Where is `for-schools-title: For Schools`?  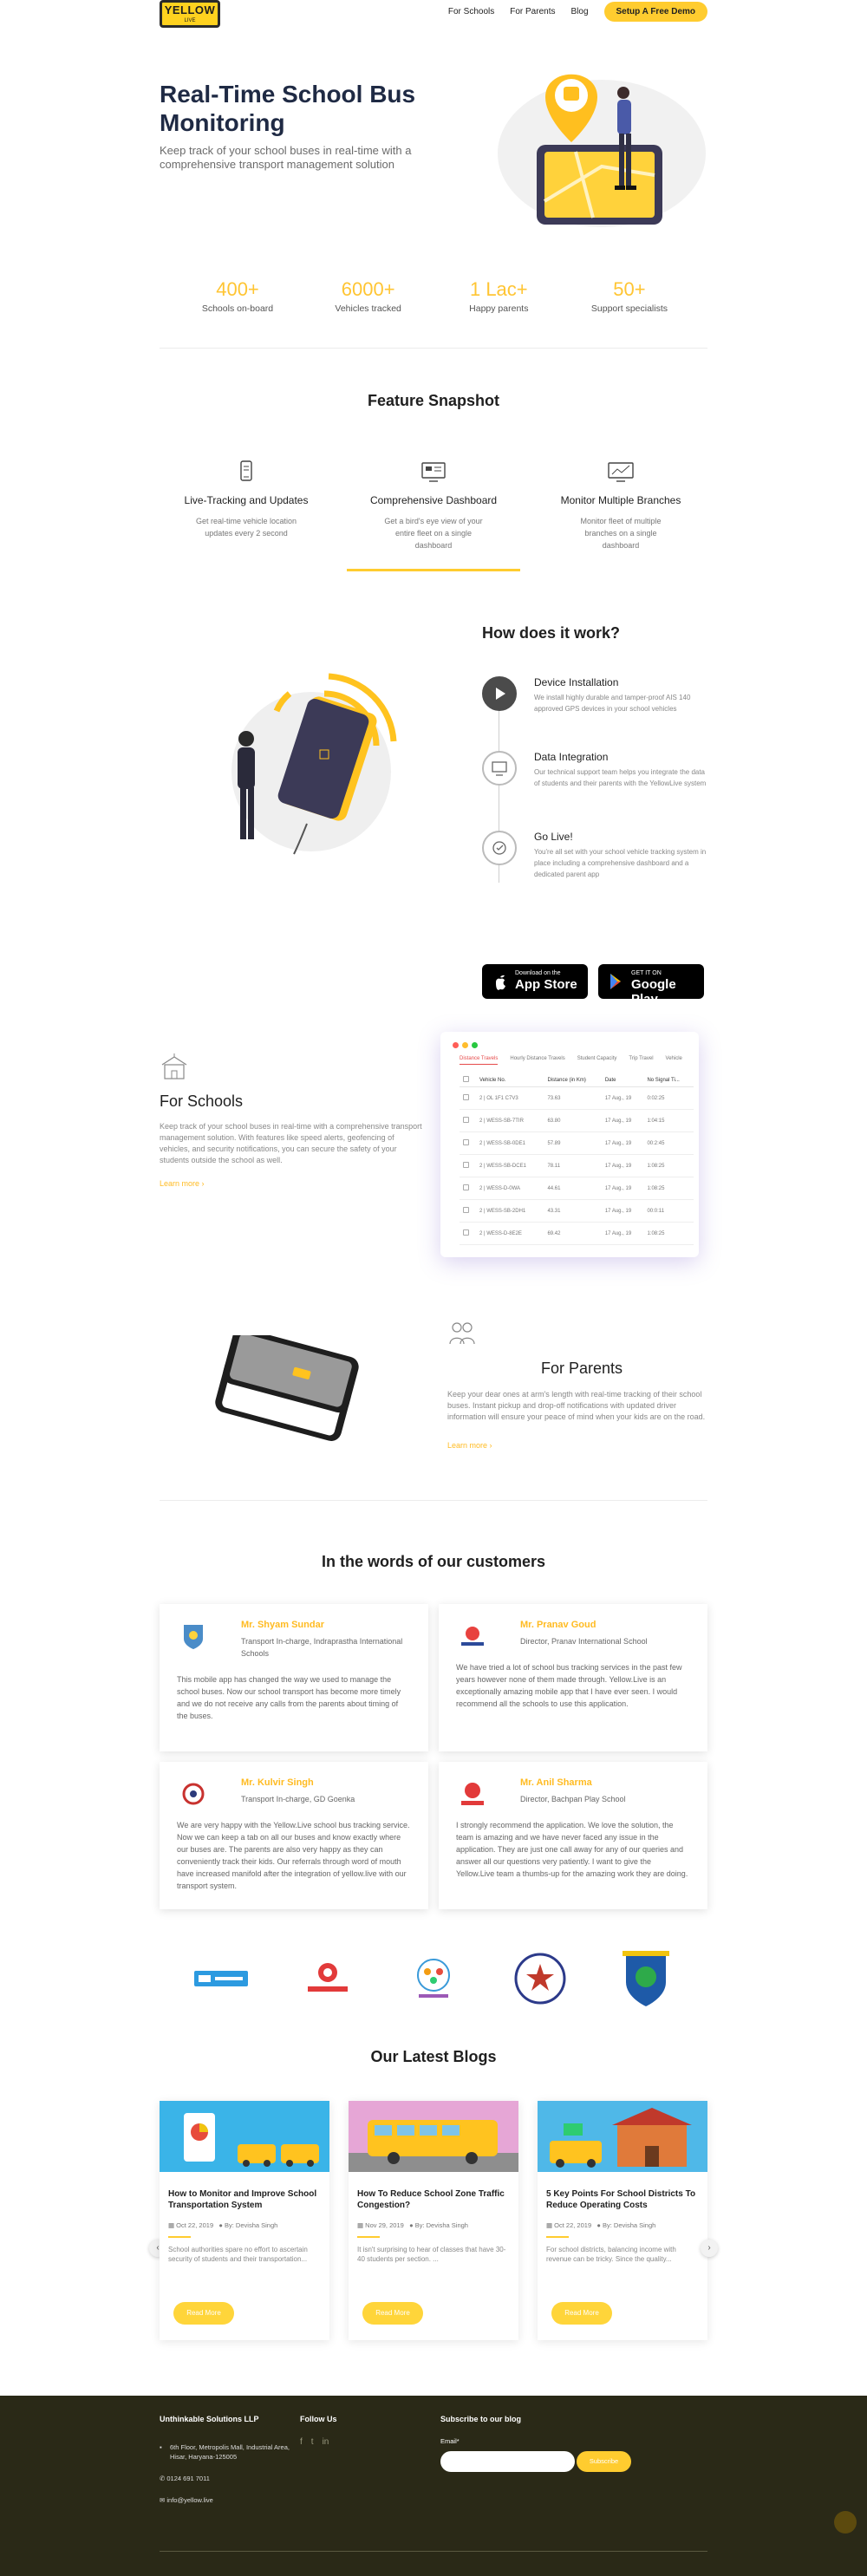
for-schools-title: For Schools is located at coordinates (202, 1101).